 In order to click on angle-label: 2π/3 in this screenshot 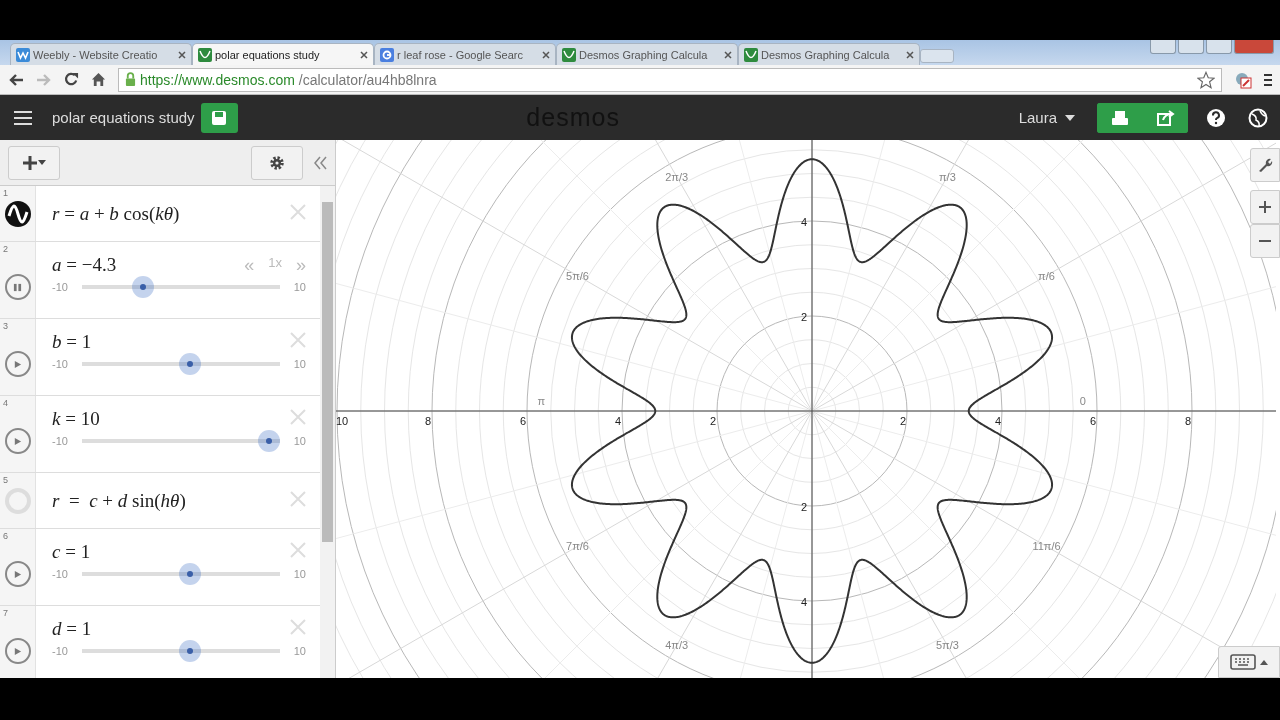, I will do `click(677, 176)`.